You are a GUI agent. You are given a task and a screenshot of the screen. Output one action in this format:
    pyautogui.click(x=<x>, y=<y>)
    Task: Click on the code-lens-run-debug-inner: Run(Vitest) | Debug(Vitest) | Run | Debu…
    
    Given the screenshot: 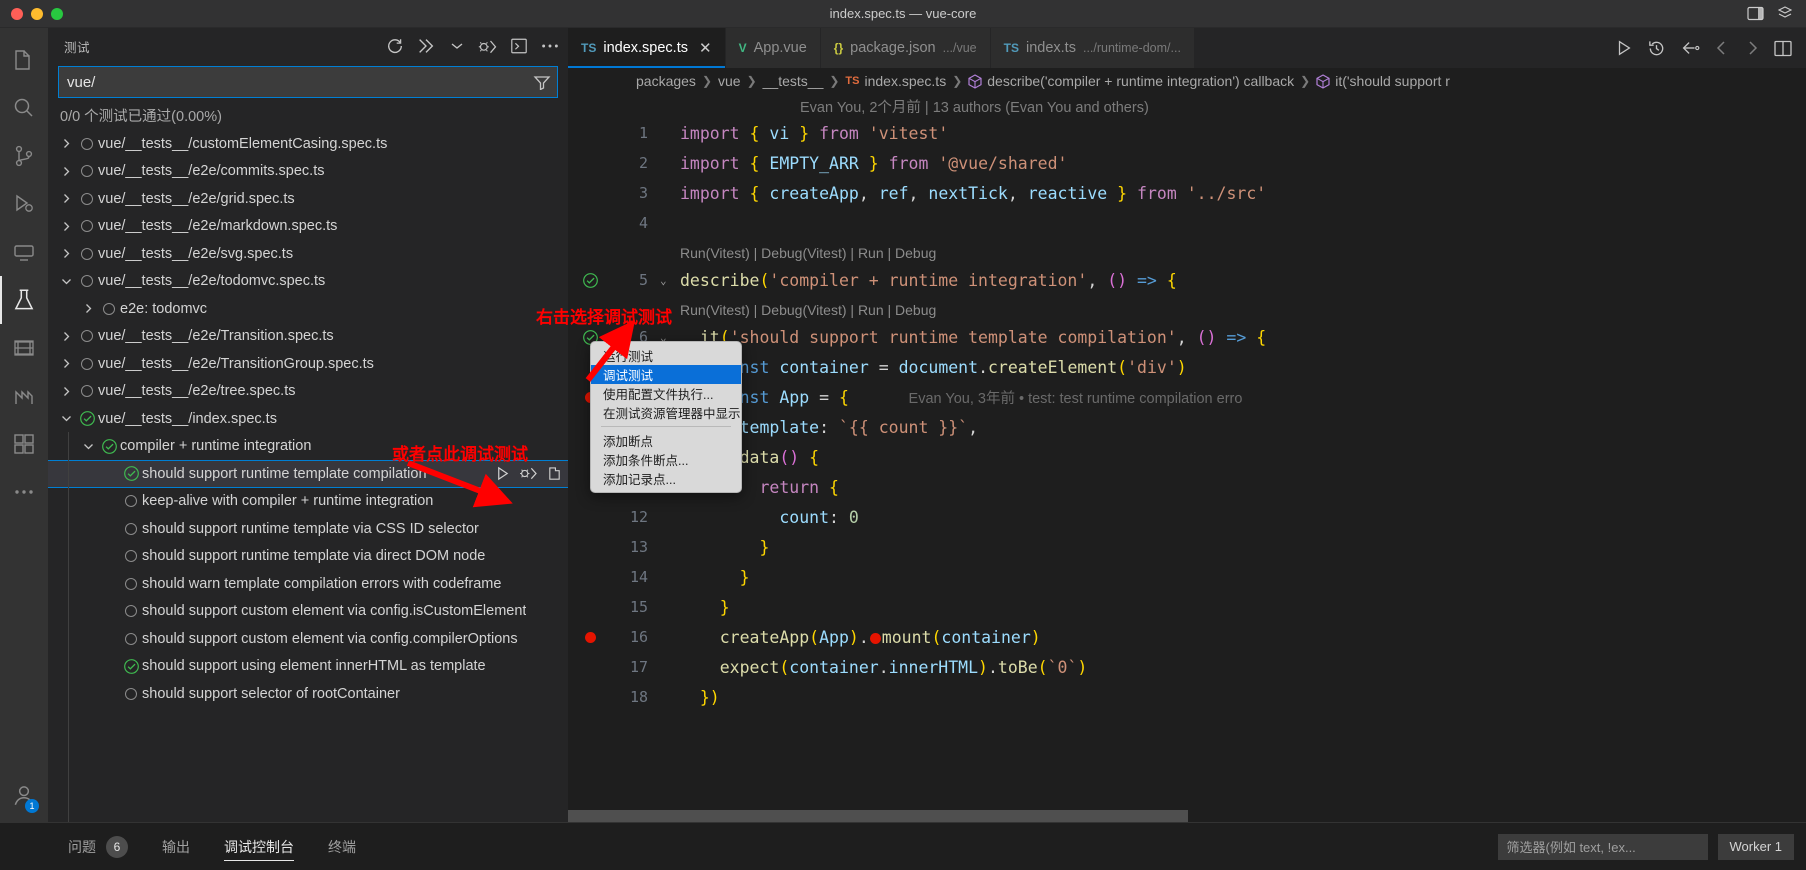 What is the action you would take?
    pyautogui.click(x=808, y=310)
    